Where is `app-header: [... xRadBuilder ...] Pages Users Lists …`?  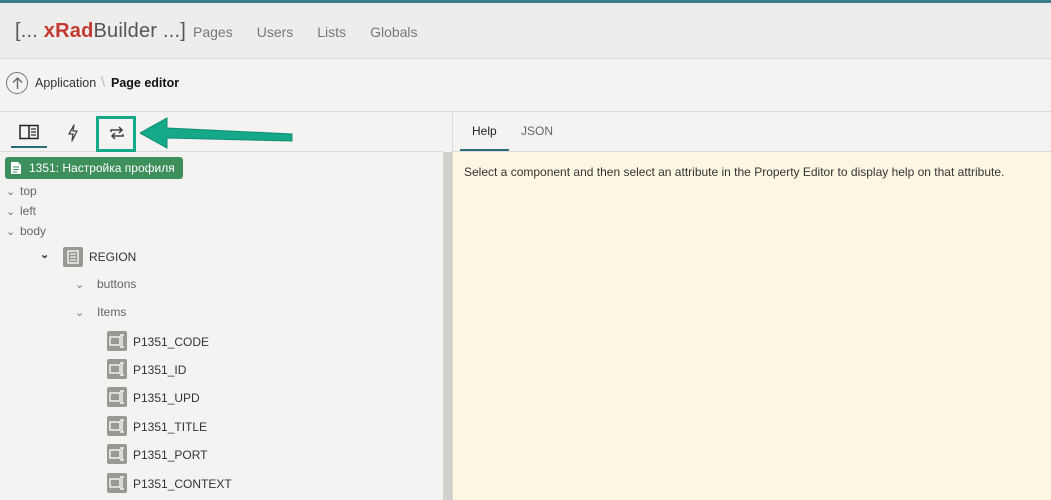 app-header: [... xRadBuilder ...] Pages Users Lists … is located at coordinates (525, 31).